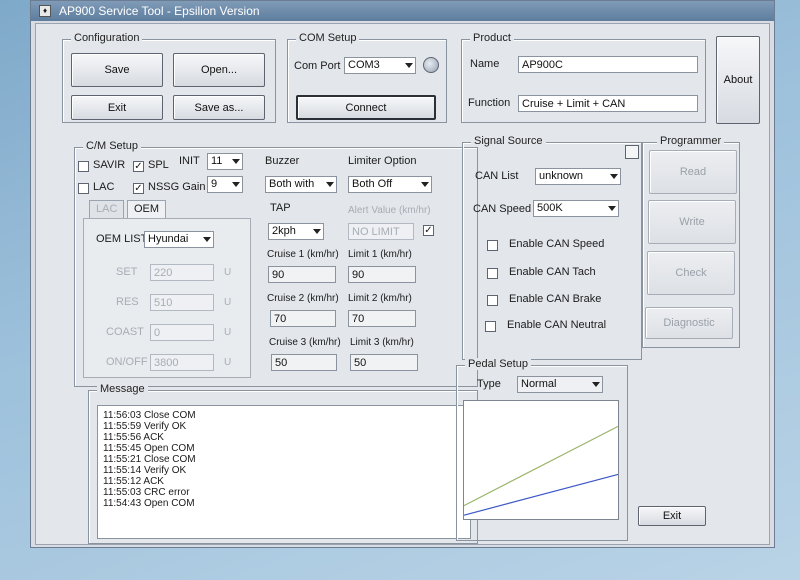  I want to click on can-list-select: unknown, so click(578, 176).